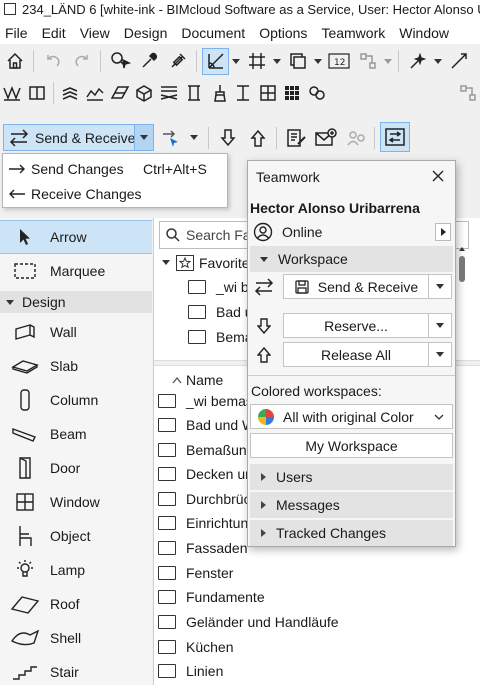  Describe the element at coordinates (97, 33) in the screenshot. I see `menu-view: View` at that location.